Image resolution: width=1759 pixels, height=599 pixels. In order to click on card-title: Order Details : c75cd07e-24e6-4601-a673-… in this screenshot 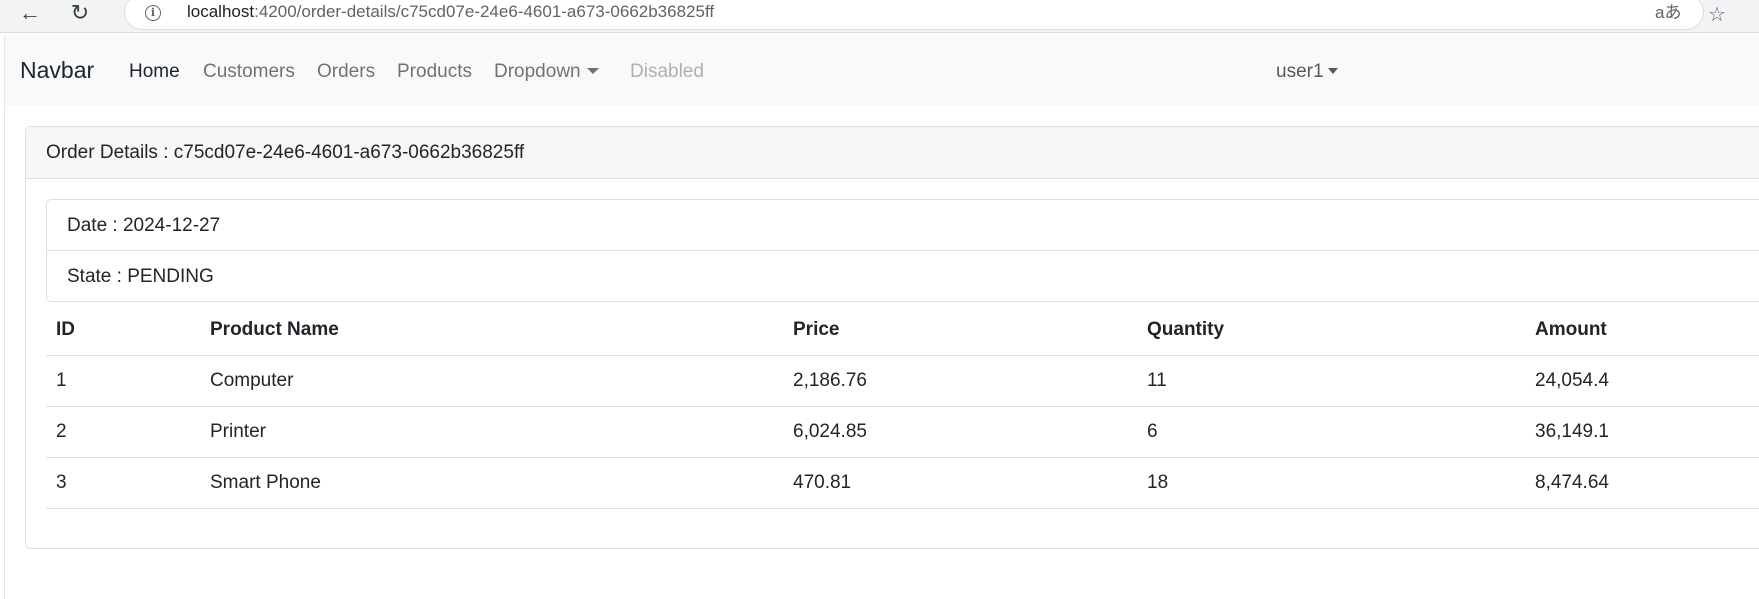, I will do `click(285, 152)`.